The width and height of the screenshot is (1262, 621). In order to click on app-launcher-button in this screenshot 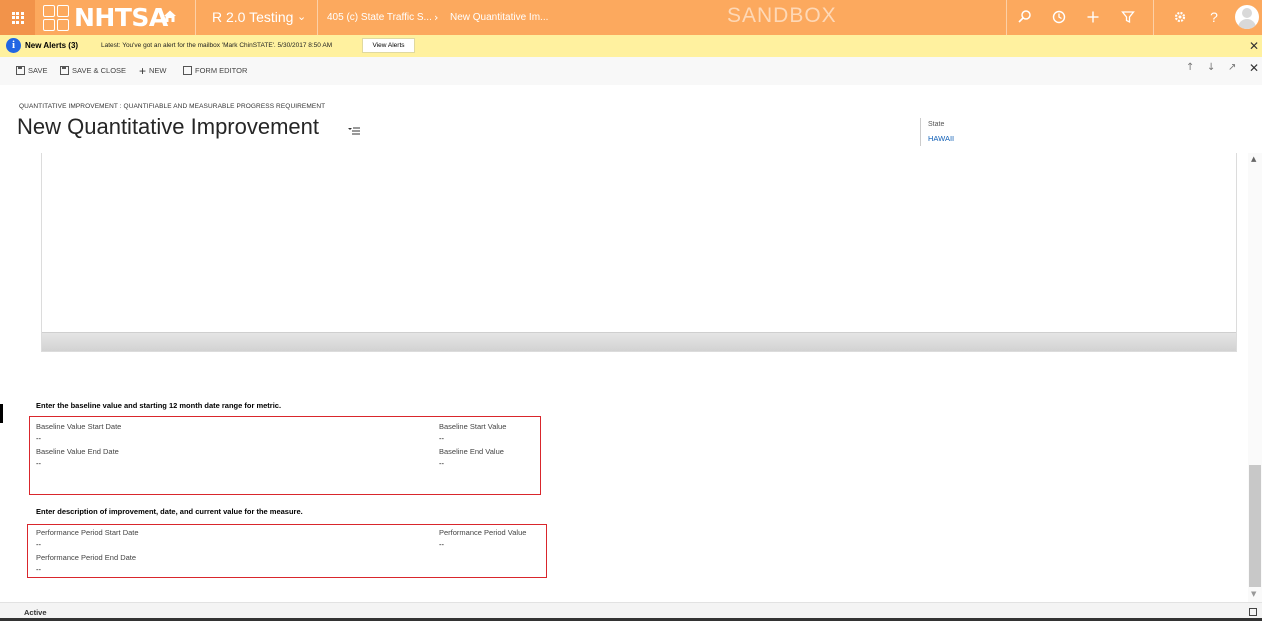, I will do `click(17, 17)`.